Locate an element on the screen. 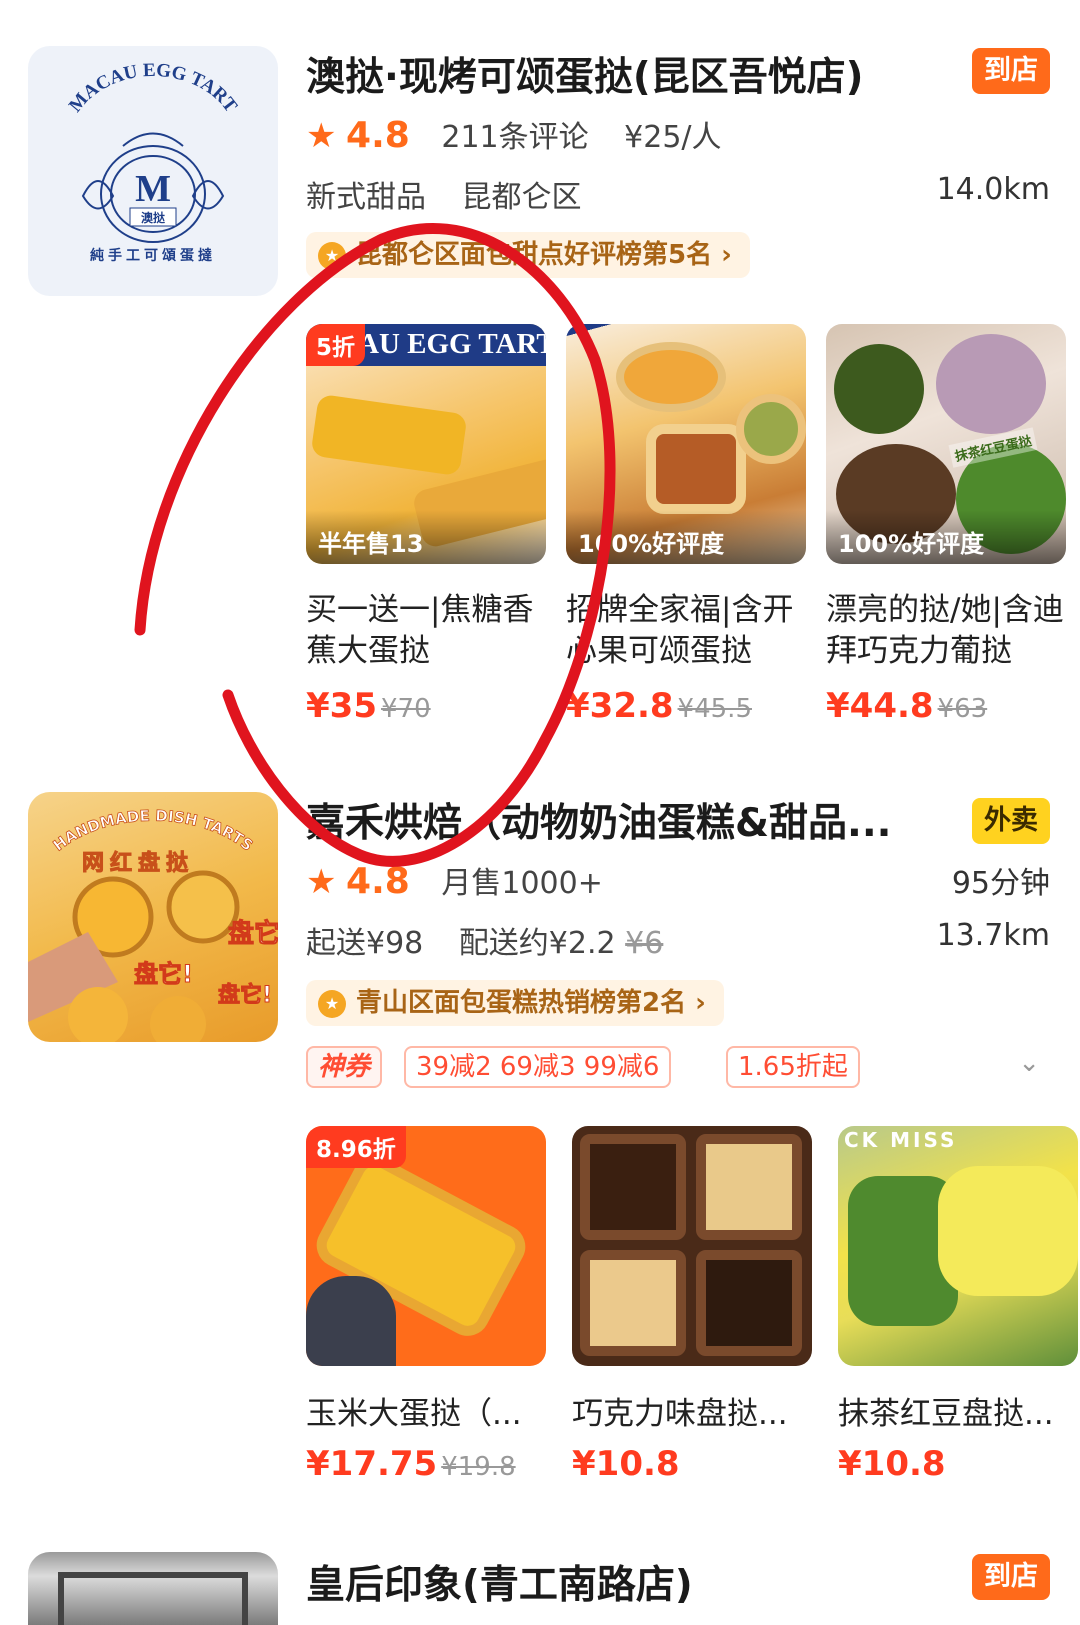 This screenshot has height=1625, width=1080. svg-text: HANDMADE DISH TARTS is located at coordinates (153, 831).